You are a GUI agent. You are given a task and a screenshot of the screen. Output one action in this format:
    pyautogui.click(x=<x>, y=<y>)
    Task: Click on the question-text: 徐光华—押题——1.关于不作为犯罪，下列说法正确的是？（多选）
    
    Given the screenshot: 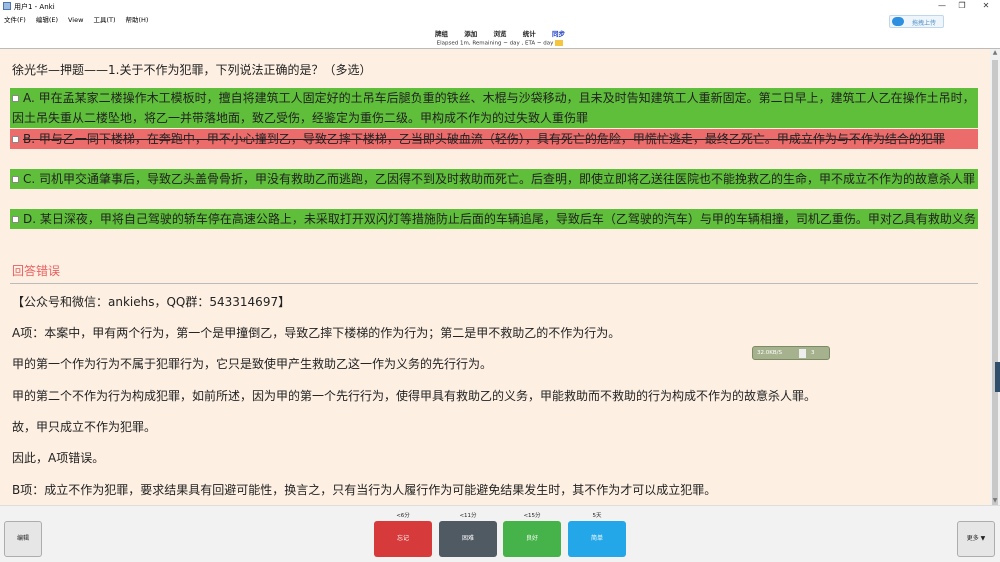 What is the action you would take?
    pyautogui.click(x=192, y=70)
    